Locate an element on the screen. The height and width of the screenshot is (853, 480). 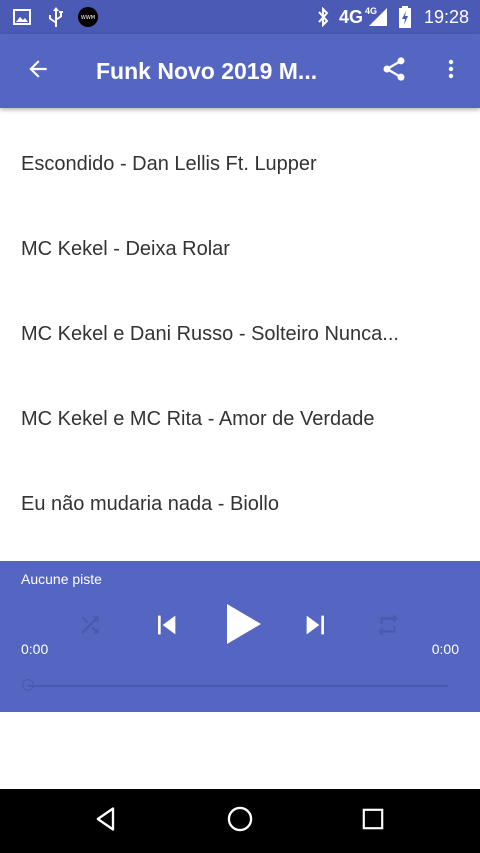
arrow-left-icon is located at coordinates (38, 71).